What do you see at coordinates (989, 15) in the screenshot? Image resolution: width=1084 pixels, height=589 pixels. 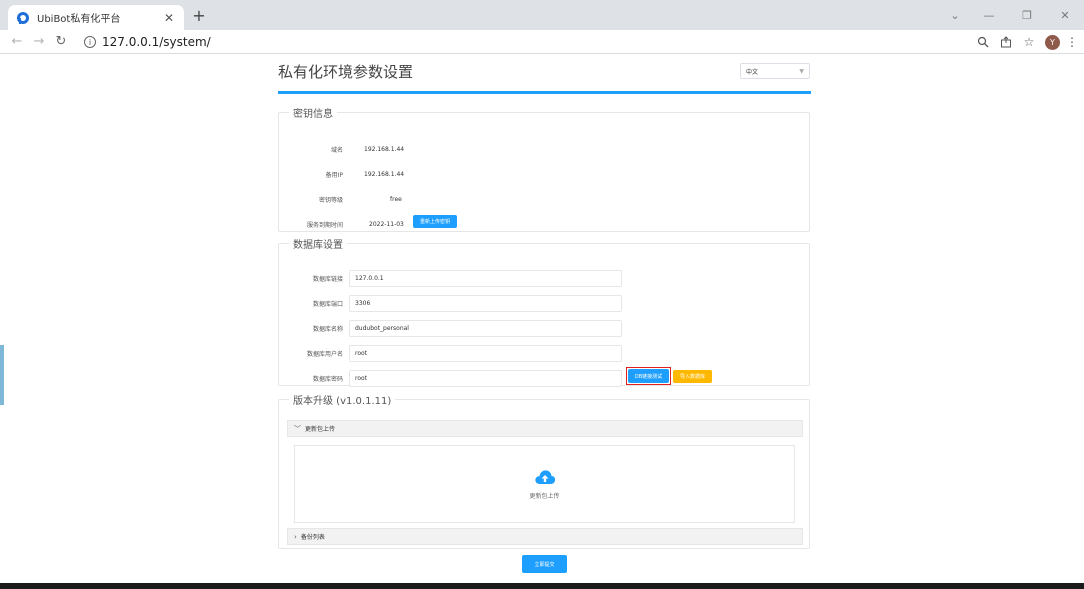 I see `minimize-icon: —` at bounding box center [989, 15].